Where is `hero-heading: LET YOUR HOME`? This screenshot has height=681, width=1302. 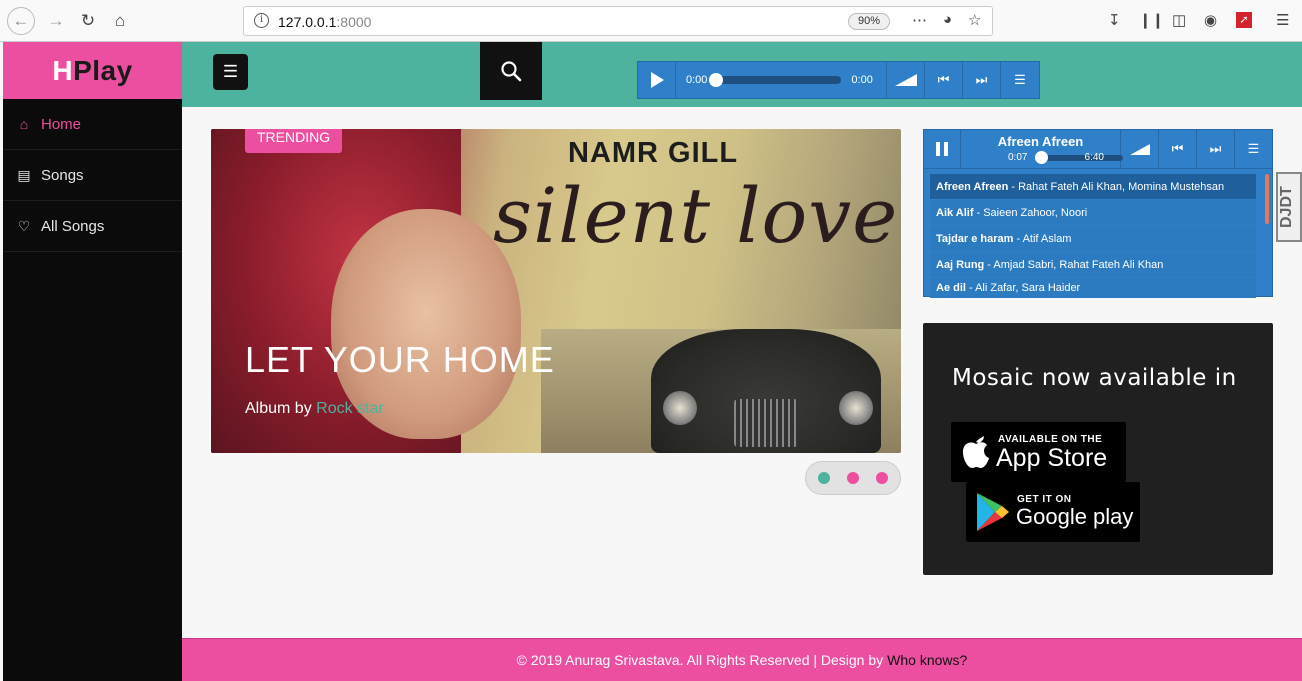
hero-heading: LET YOUR HOME is located at coordinates (400, 359).